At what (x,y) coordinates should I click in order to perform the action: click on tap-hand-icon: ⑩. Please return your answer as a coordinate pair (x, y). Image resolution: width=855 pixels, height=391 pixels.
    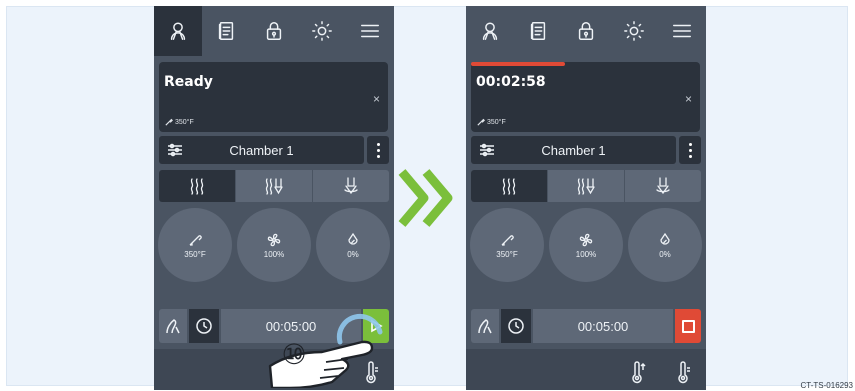
    Looking at the image, I should click on (325, 350).